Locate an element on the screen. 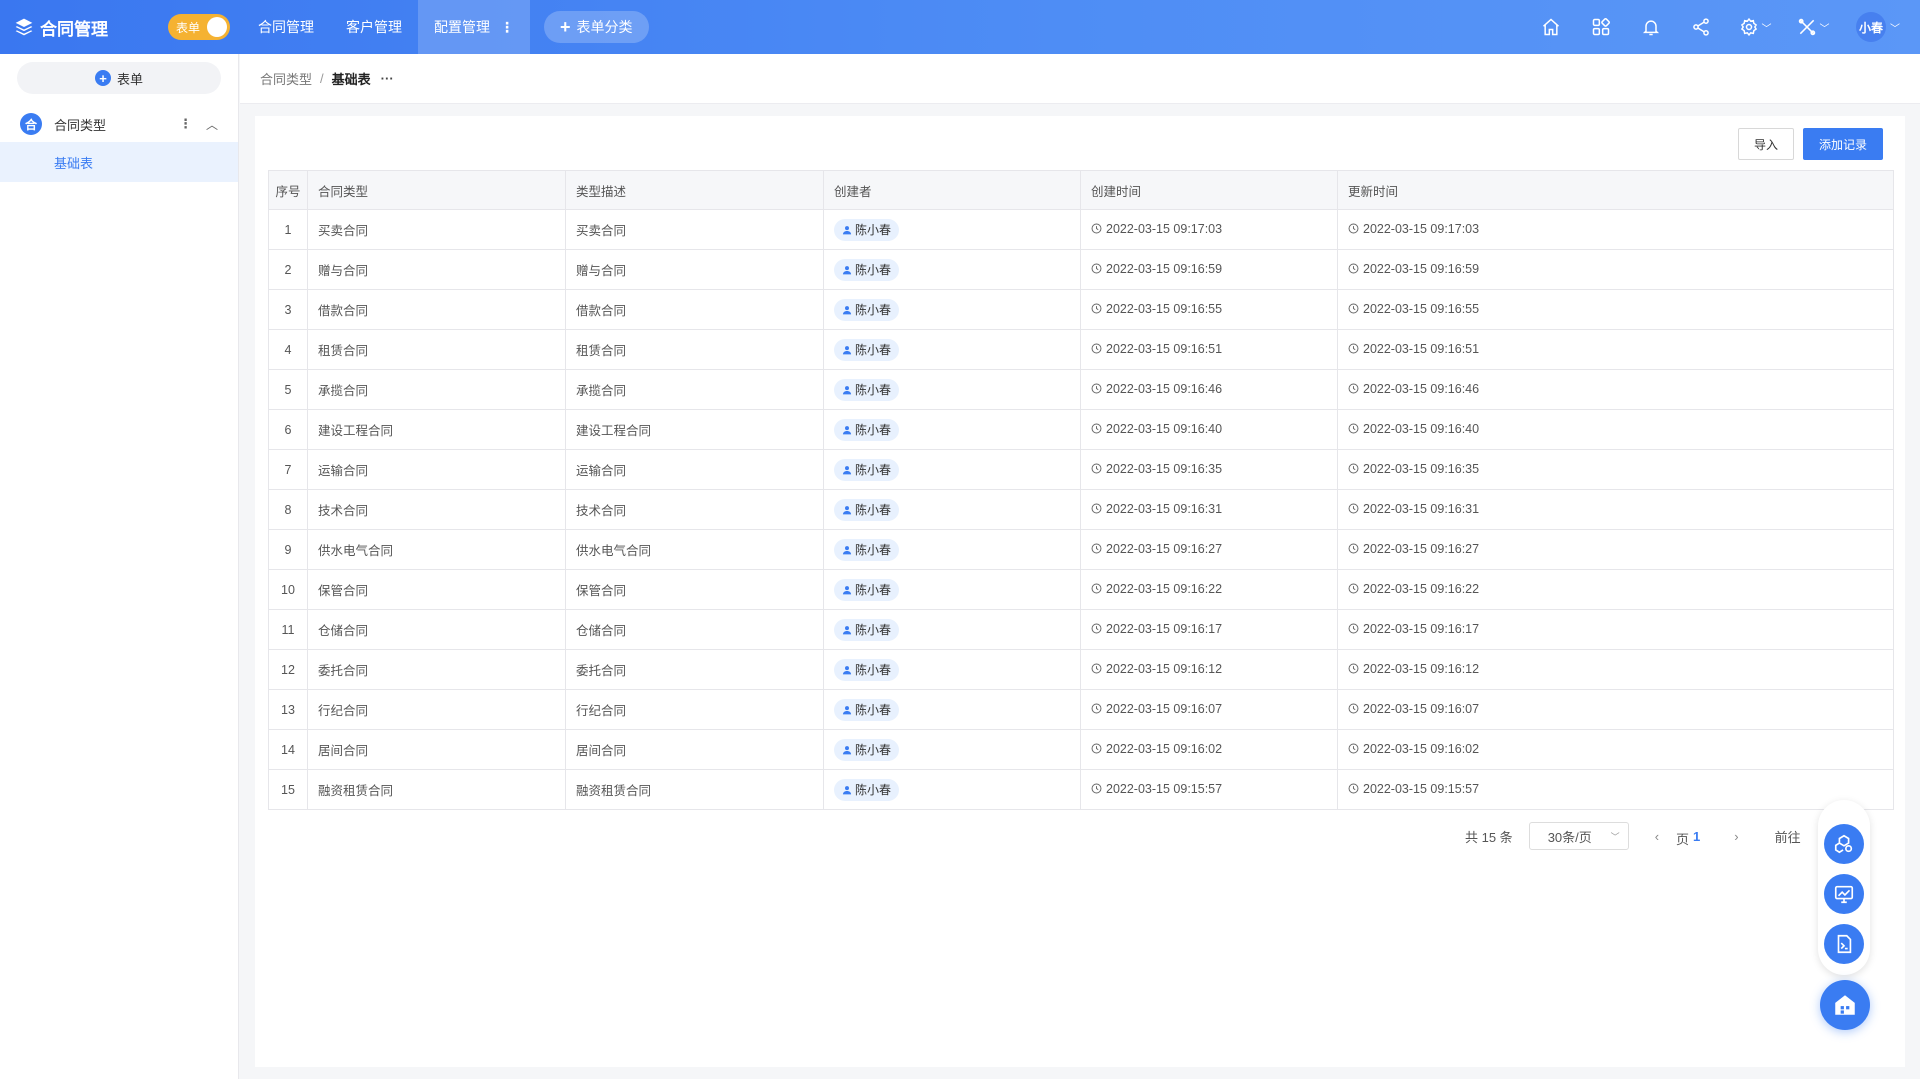 This screenshot has width=1920, height=1079. tree-item-basic-table: 基础表 is located at coordinates (119, 162).